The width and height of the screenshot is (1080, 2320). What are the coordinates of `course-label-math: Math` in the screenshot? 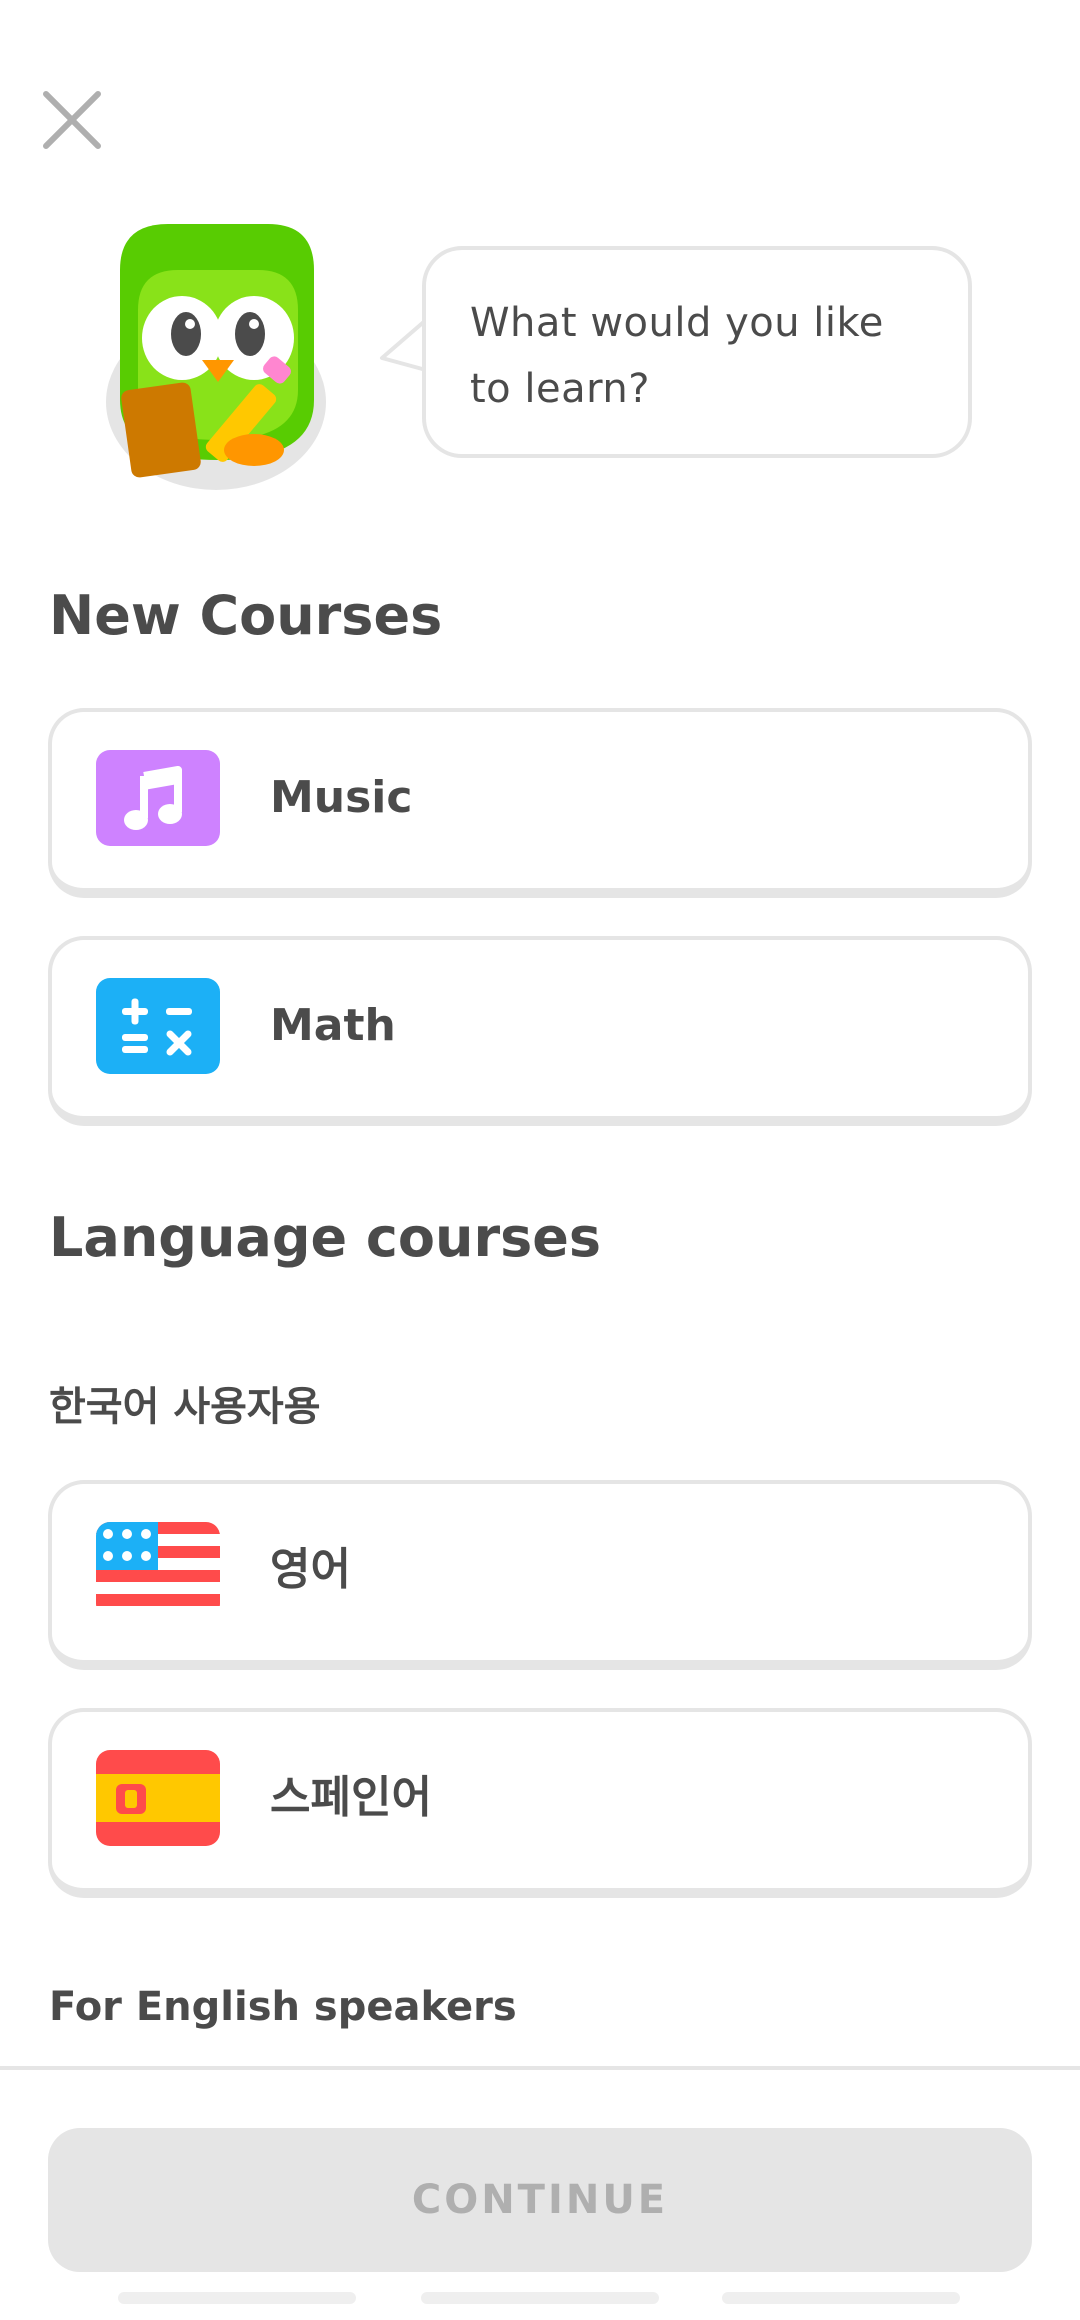 It's located at (333, 1025).